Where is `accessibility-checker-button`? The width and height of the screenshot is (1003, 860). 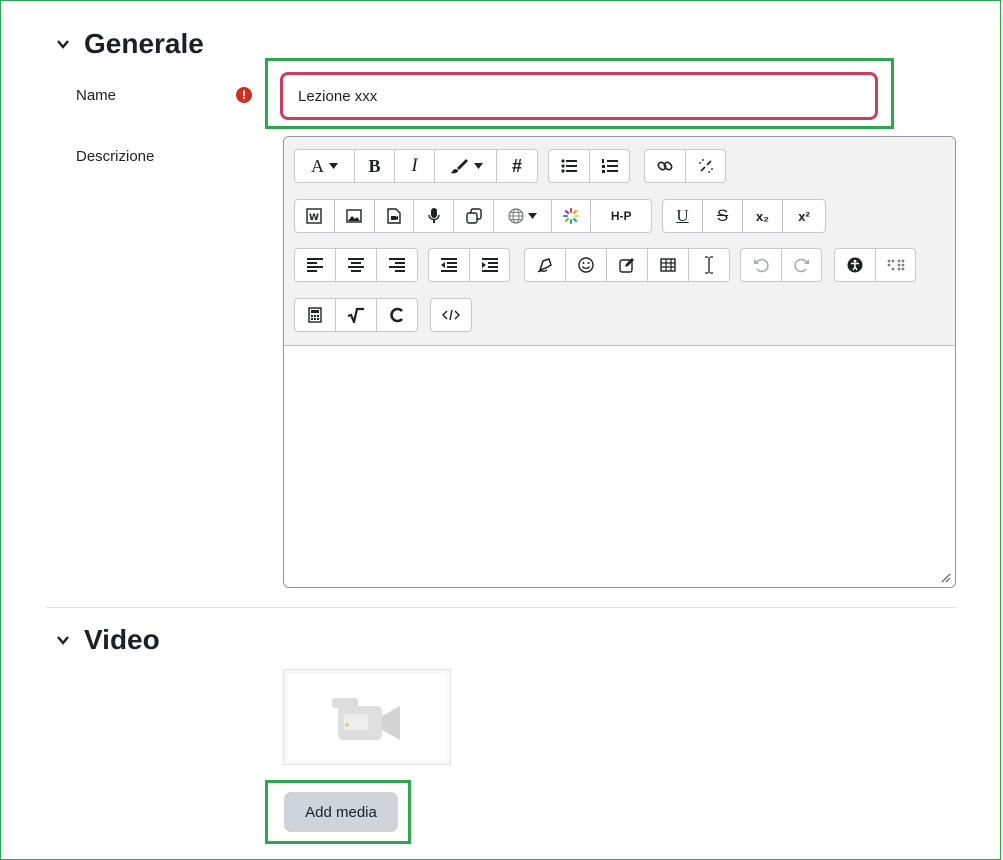 accessibility-checker-button is located at coordinates (855, 265).